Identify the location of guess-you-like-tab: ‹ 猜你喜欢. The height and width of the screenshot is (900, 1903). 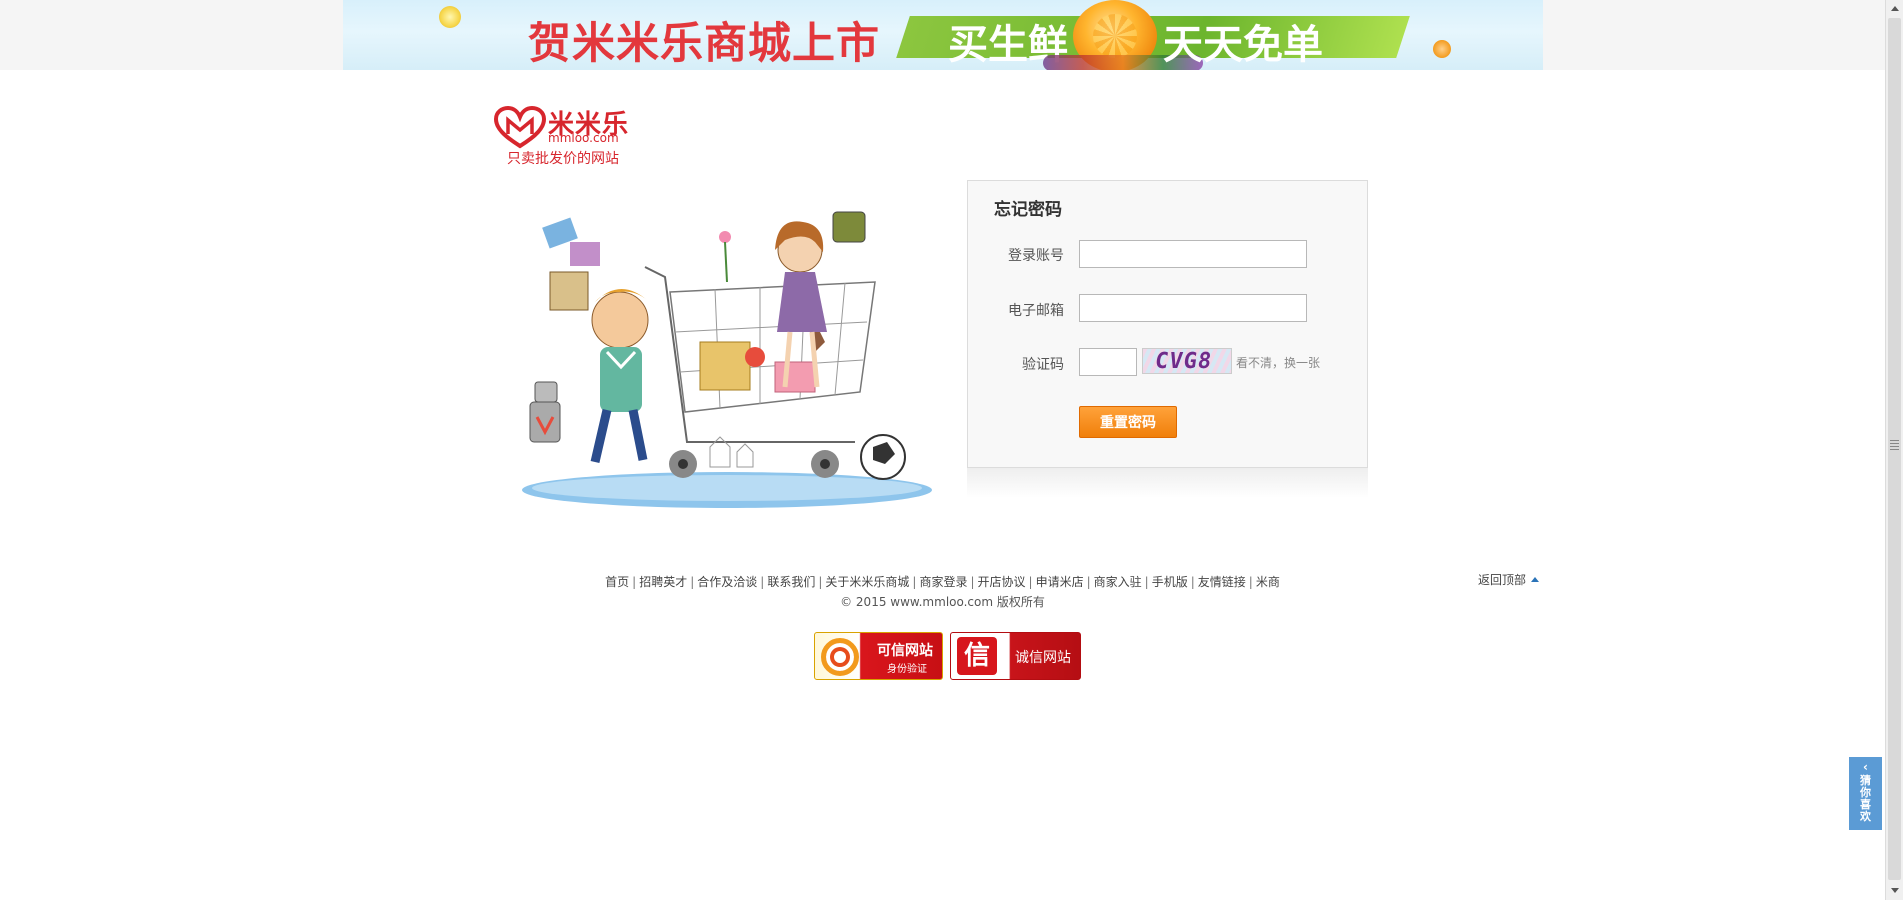
(1865, 793).